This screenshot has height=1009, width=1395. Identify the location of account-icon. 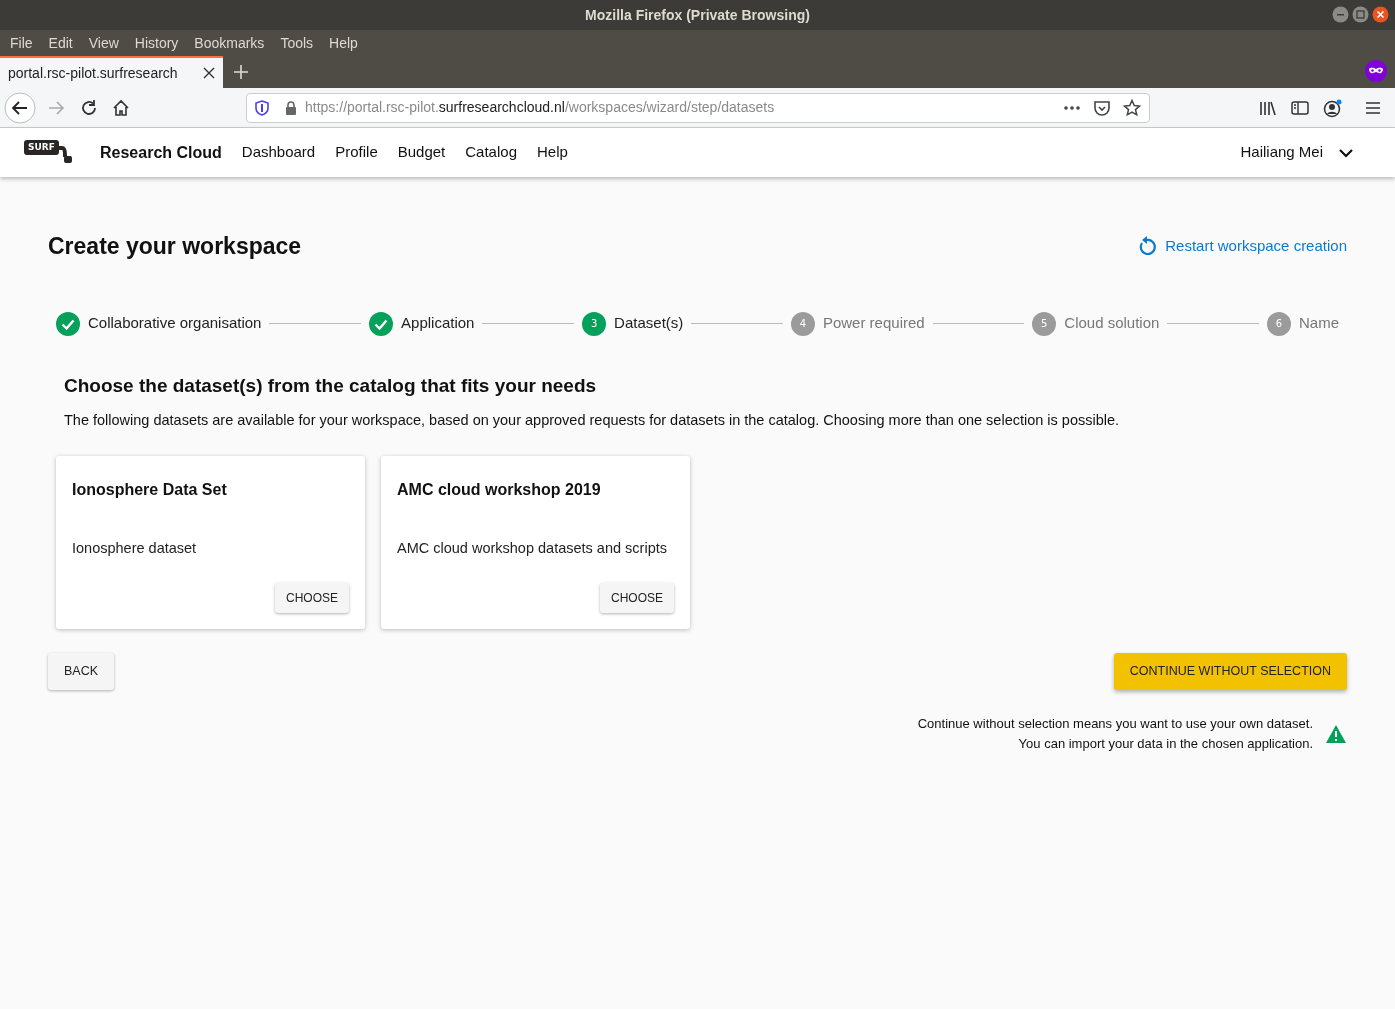
(1333, 107).